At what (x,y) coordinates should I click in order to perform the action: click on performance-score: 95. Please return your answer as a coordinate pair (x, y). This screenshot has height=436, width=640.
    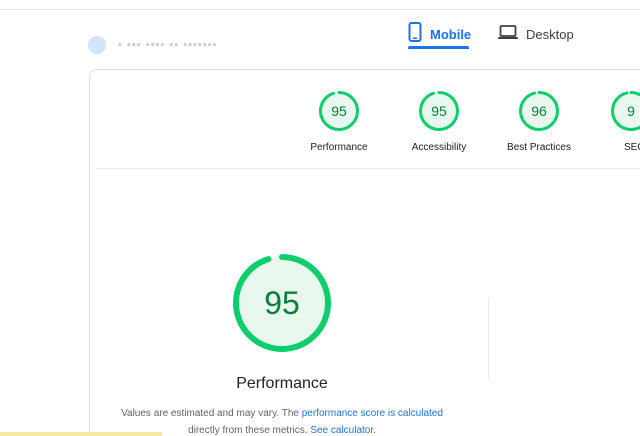
    Looking at the image, I should click on (282, 303).